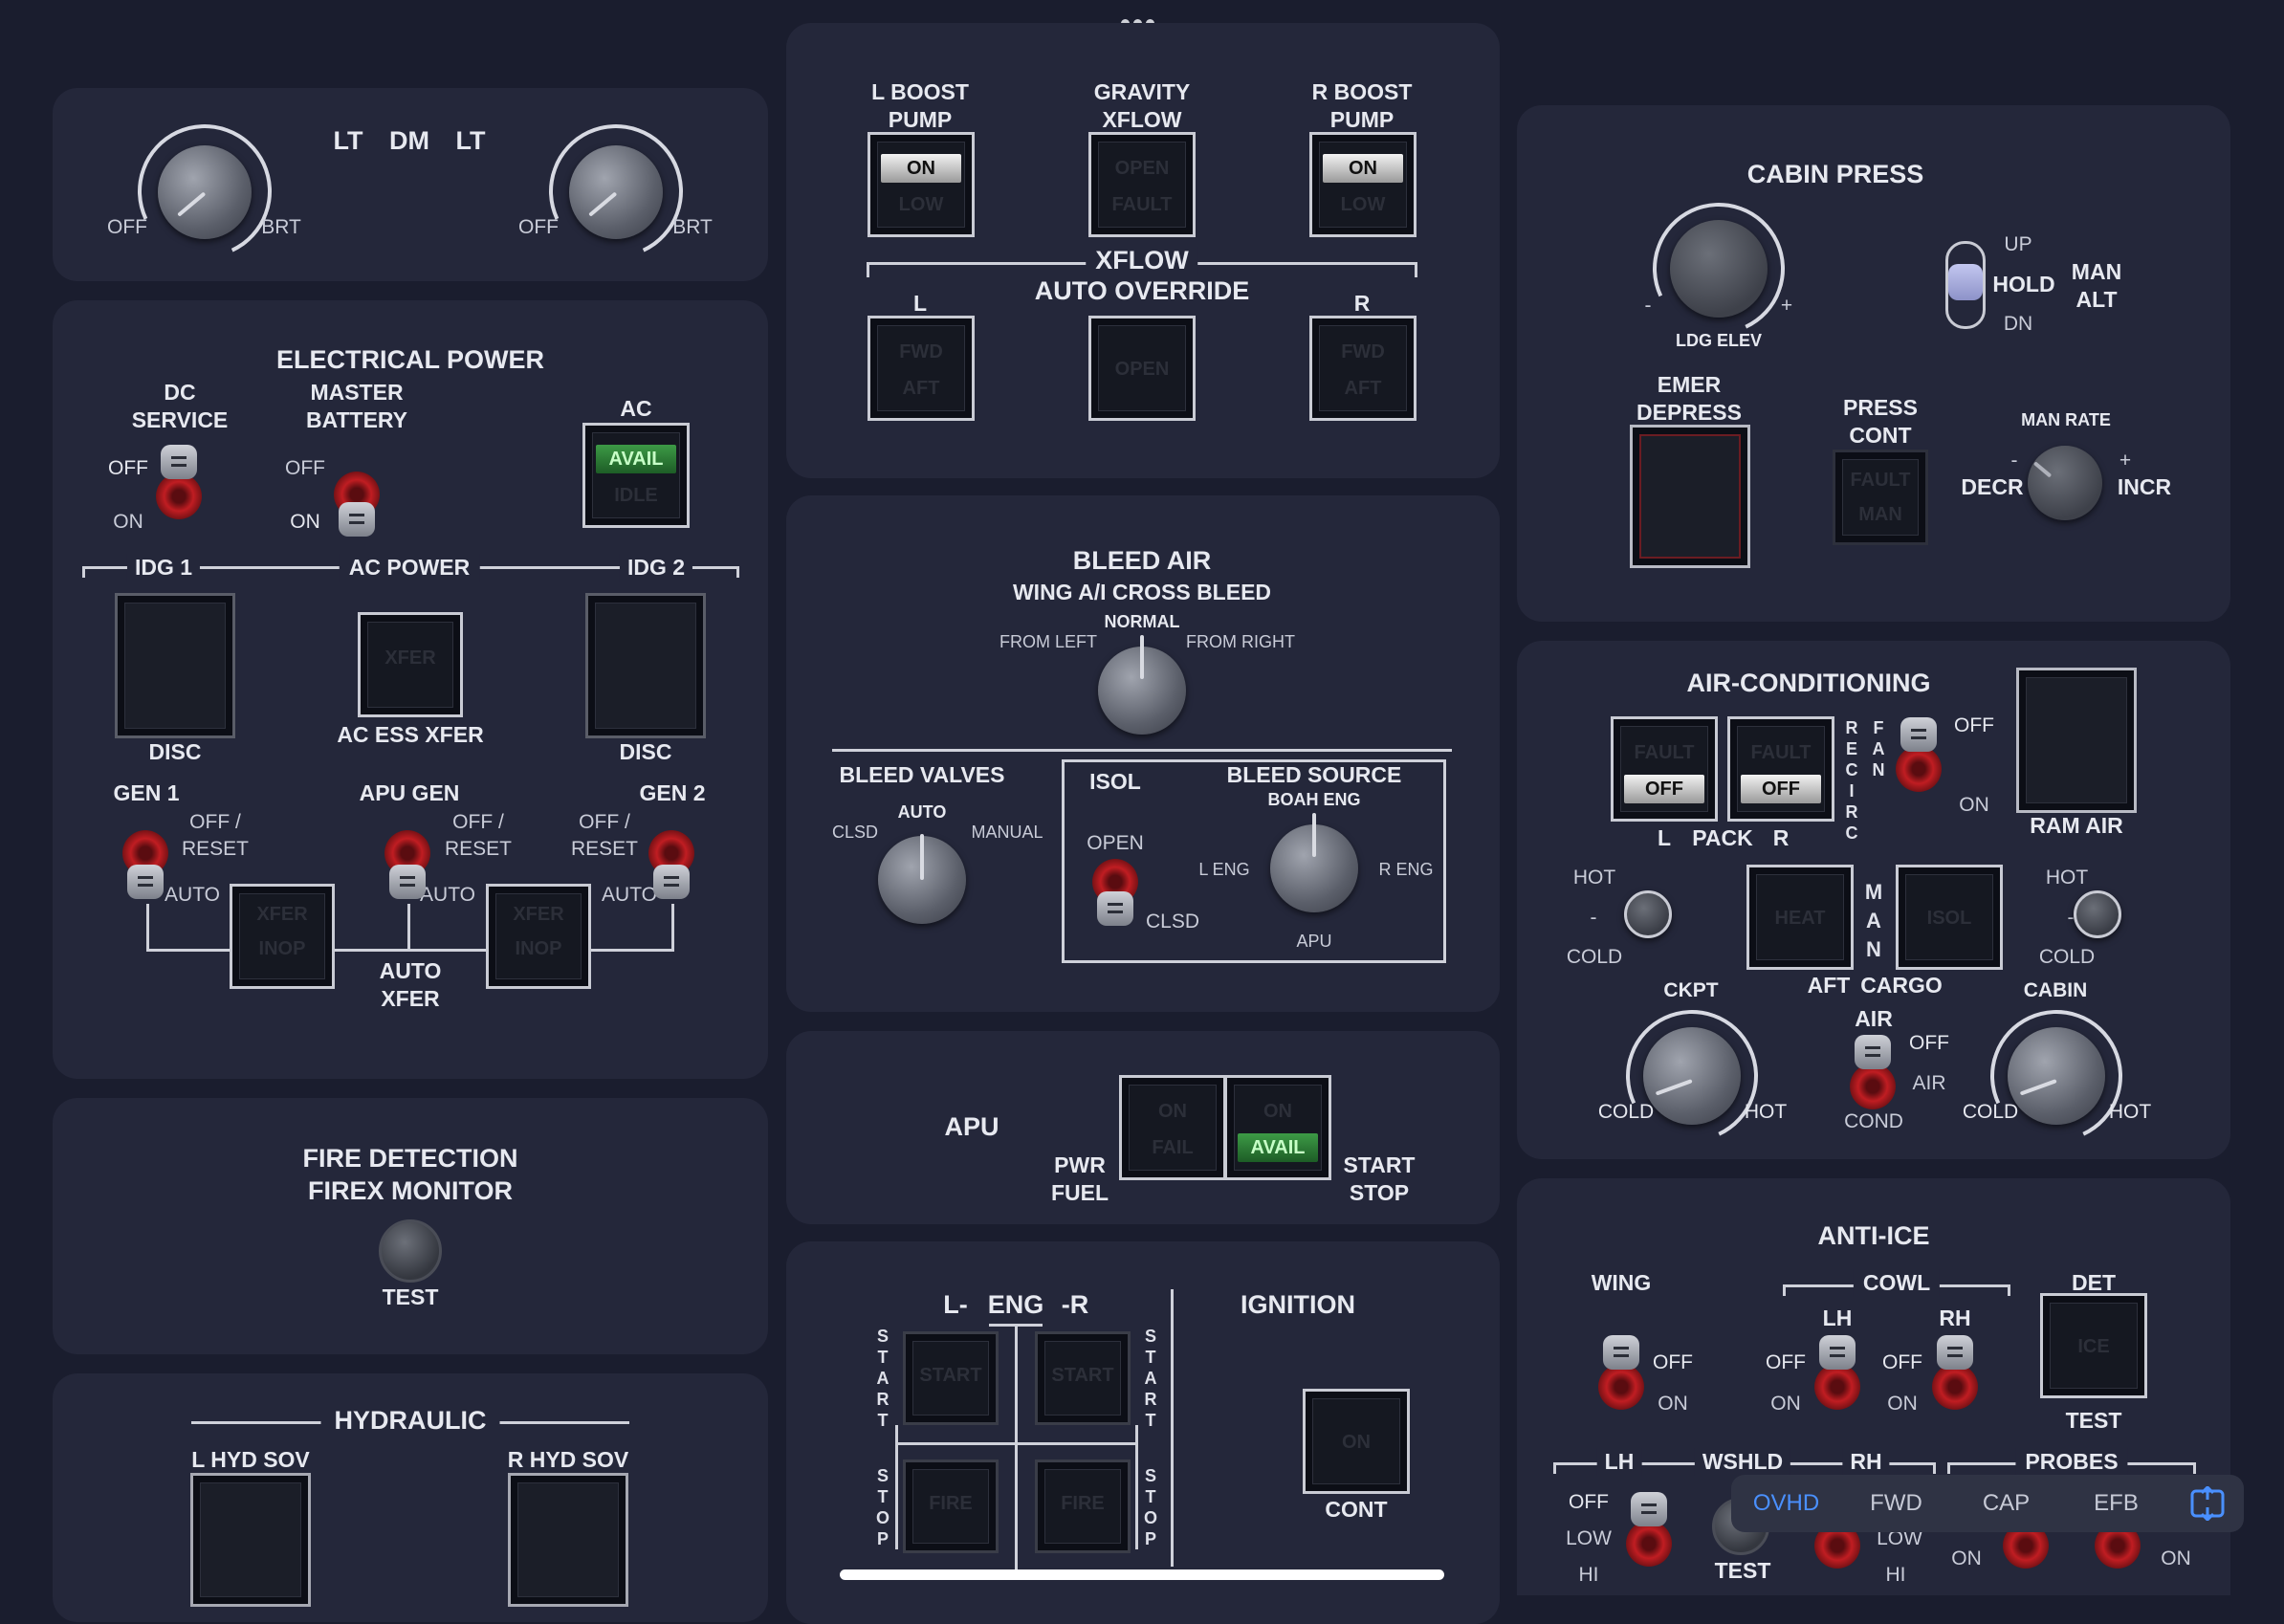  Describe the element at coordinates (538, 937) in the screenshot. I see `auto-xfer-right-switch: XFER INOP` at that location.